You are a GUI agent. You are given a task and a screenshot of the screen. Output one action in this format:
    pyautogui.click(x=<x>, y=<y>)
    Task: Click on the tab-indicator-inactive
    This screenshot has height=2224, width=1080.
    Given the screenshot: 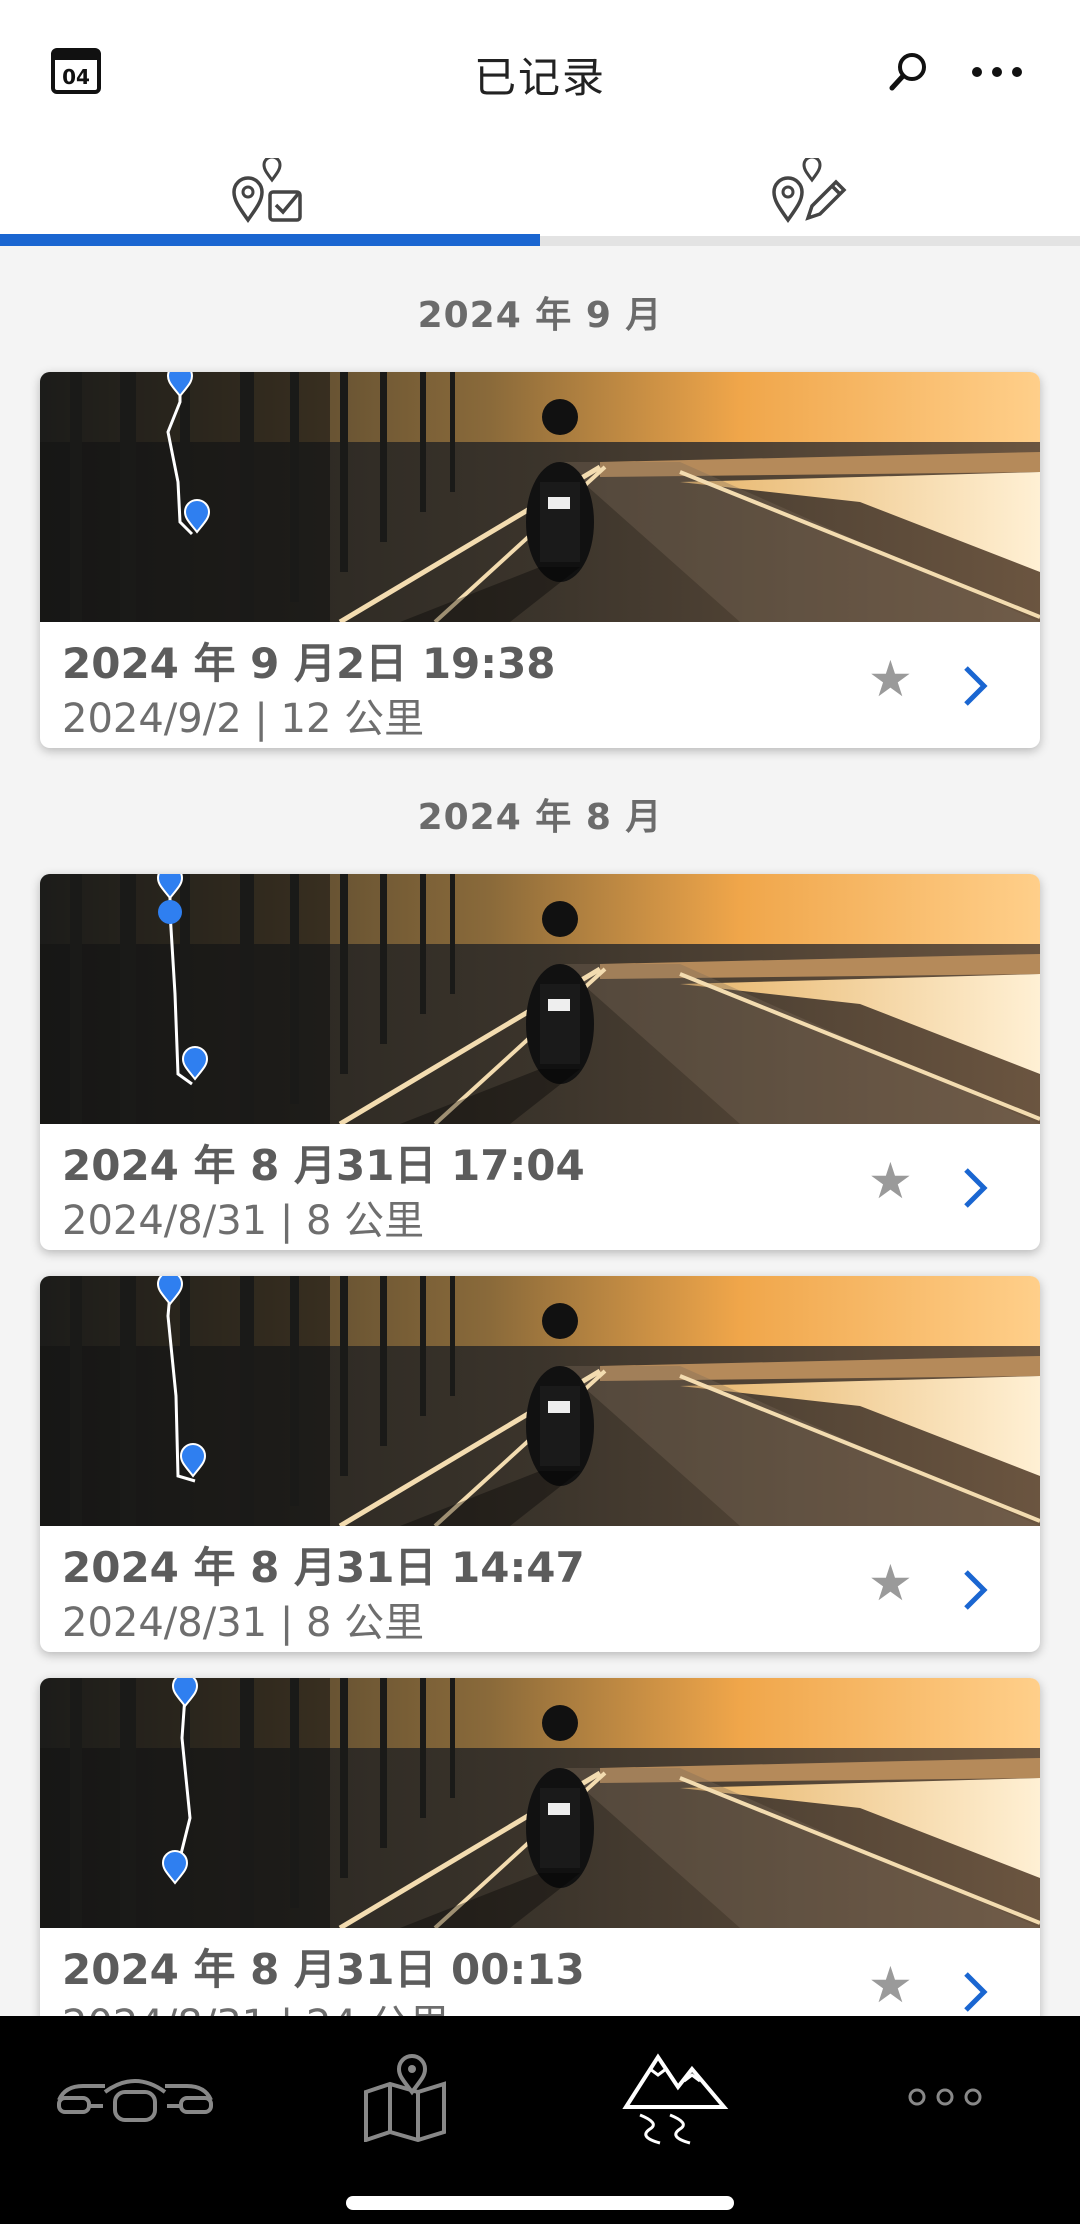 What is the action you would take?
    pyautogui.click(x=810, y=241)
    